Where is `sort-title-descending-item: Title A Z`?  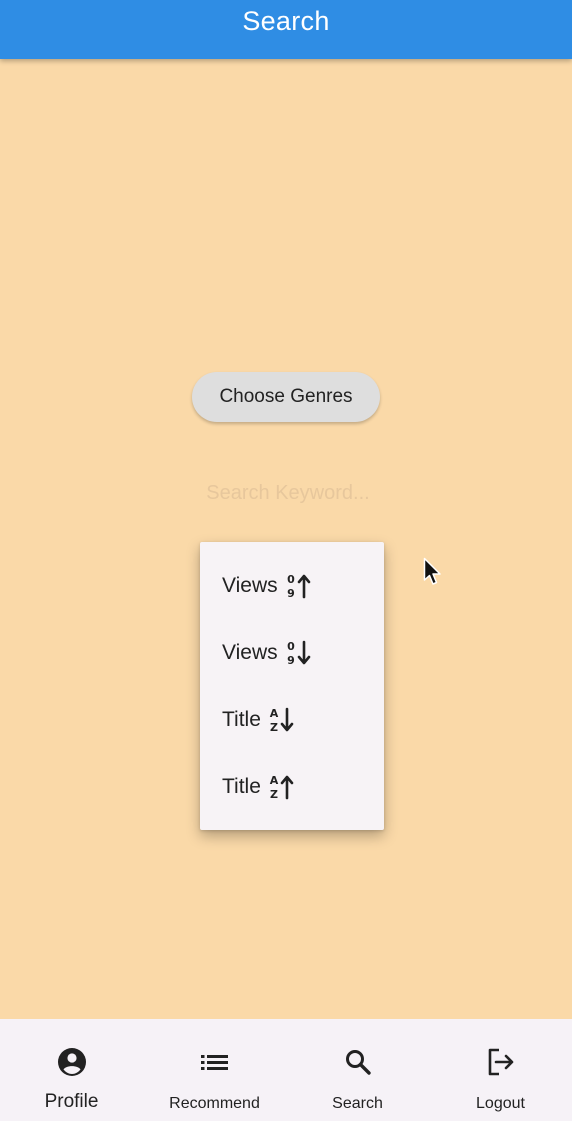 sort-title-descending-item: Title A Z is located at coordinates (292, 720).